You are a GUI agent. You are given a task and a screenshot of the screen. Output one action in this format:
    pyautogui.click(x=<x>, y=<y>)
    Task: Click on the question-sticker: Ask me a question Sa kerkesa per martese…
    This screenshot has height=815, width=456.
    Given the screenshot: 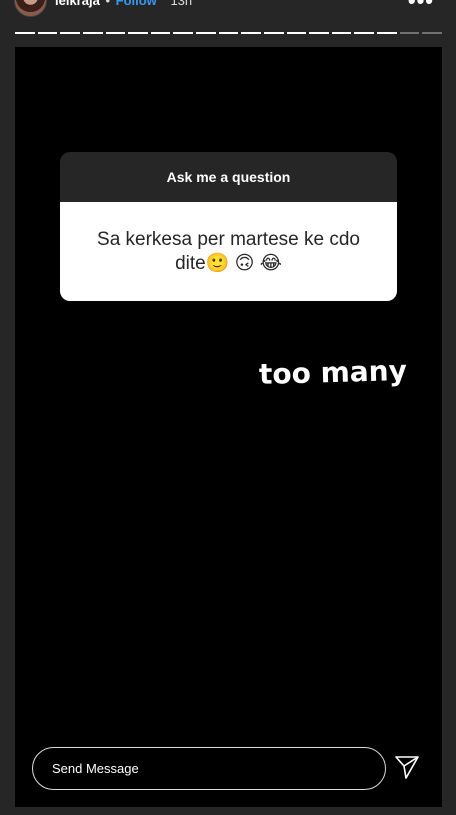 What is the action you would take?
    pyautogui.click(x=228, y=226)
    